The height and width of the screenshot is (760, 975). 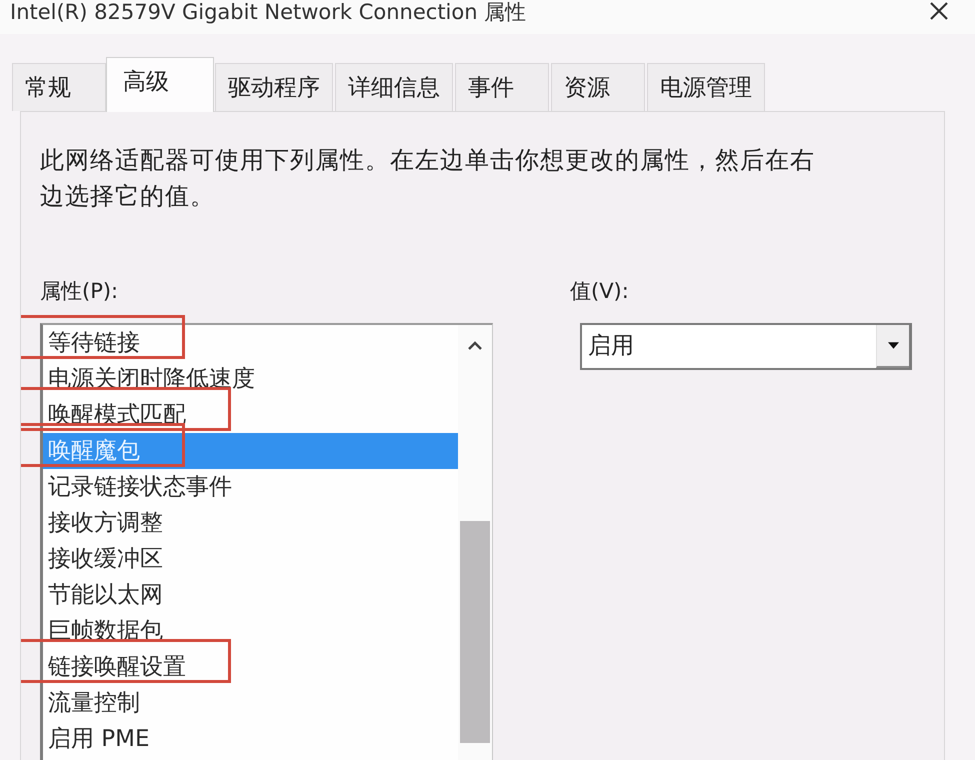 What do you see at coordinates (475, 632) in the screenshot?
I see `scrollbar-thumb` at bounding box center [475, 632].